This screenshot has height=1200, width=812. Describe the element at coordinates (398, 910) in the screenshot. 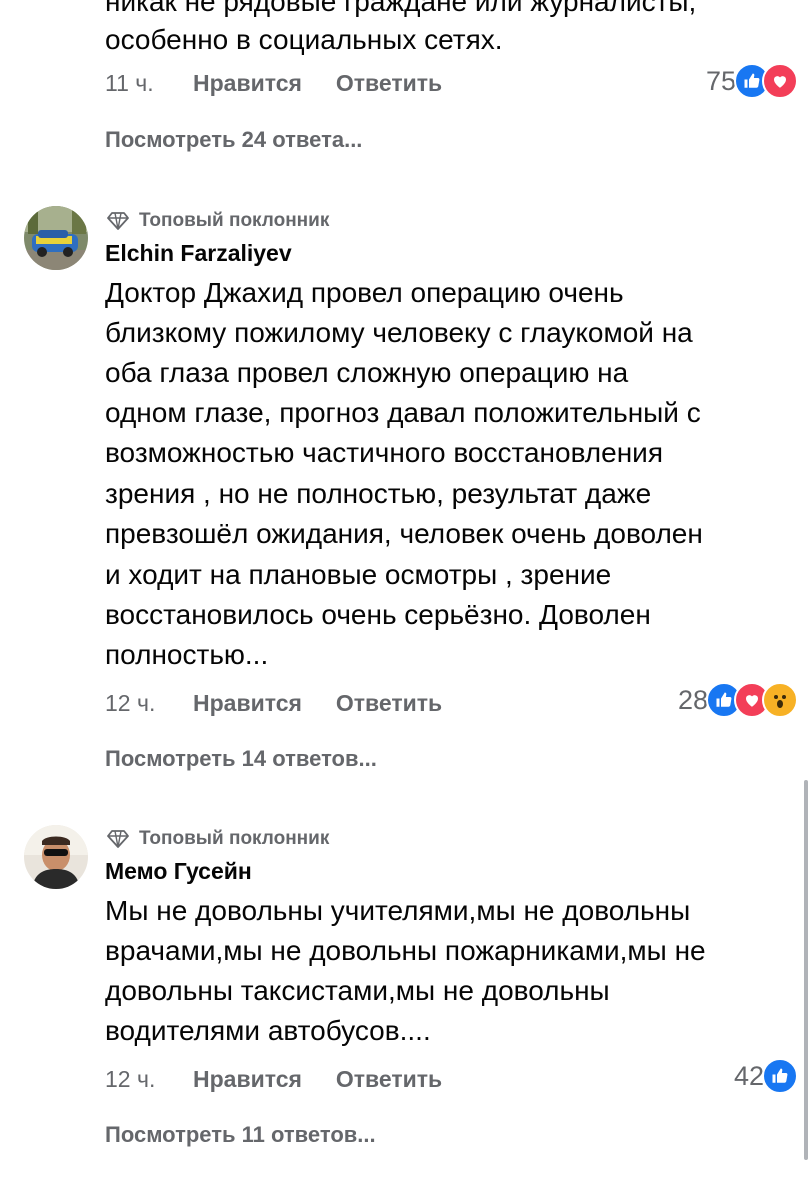

I see `comment-text-line: Мы не довольны учителями,мы не довольны` at that location.